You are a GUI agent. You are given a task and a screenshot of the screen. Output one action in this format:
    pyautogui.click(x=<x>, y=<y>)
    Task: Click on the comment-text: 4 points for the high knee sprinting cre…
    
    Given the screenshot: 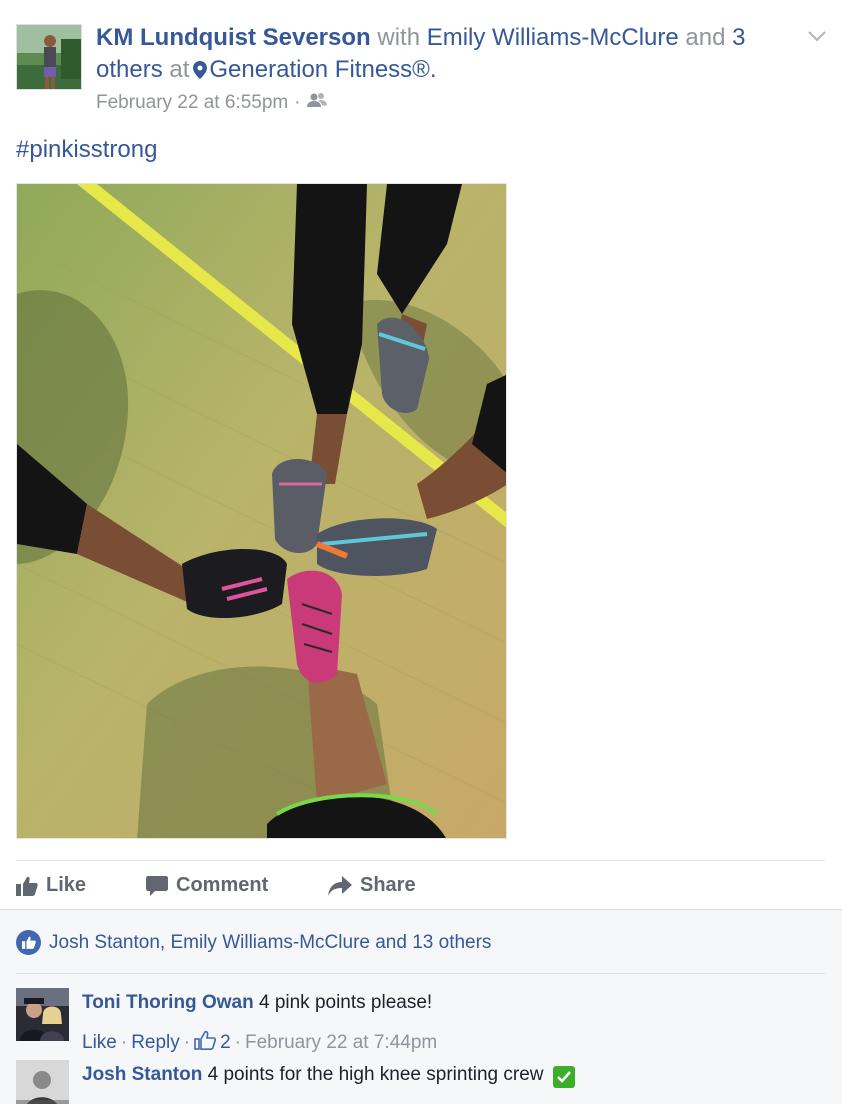 What is the action you would take?
    pyautogui.click(x=375, y=1074)
    